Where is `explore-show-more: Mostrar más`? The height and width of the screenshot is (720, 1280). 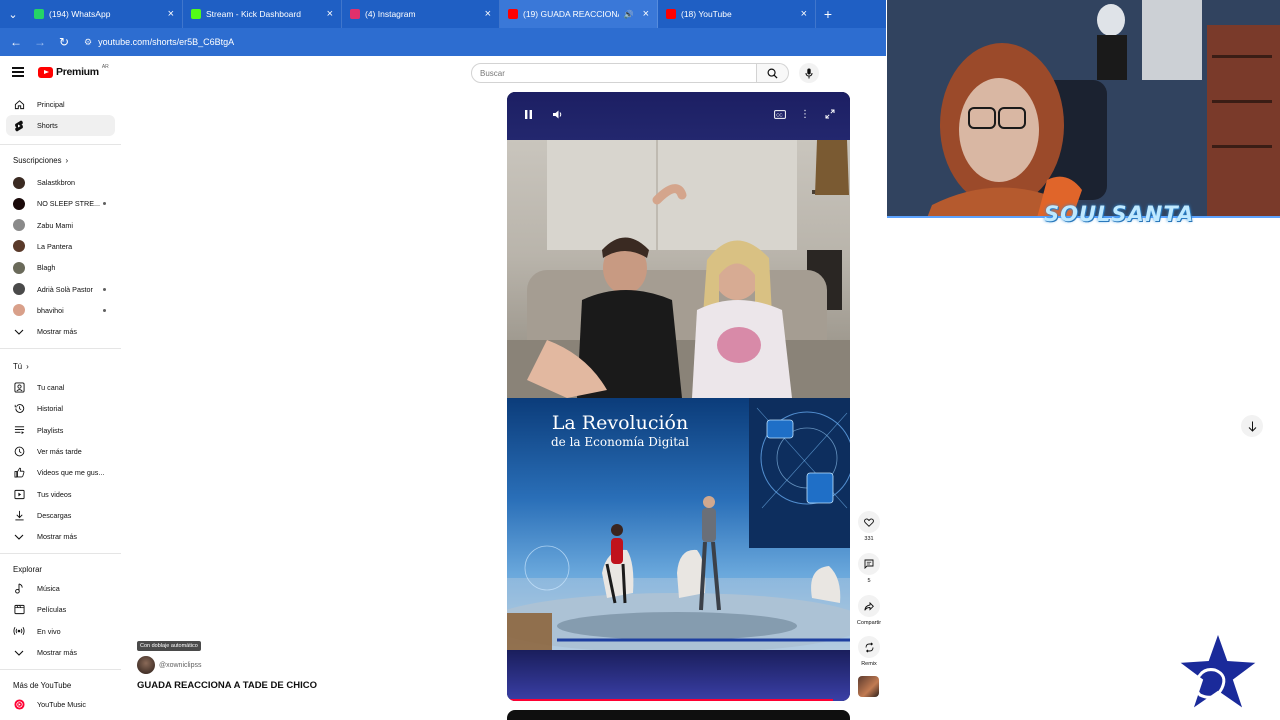 explore-show-more: Mostrar más is located at coordinates (60, 652).